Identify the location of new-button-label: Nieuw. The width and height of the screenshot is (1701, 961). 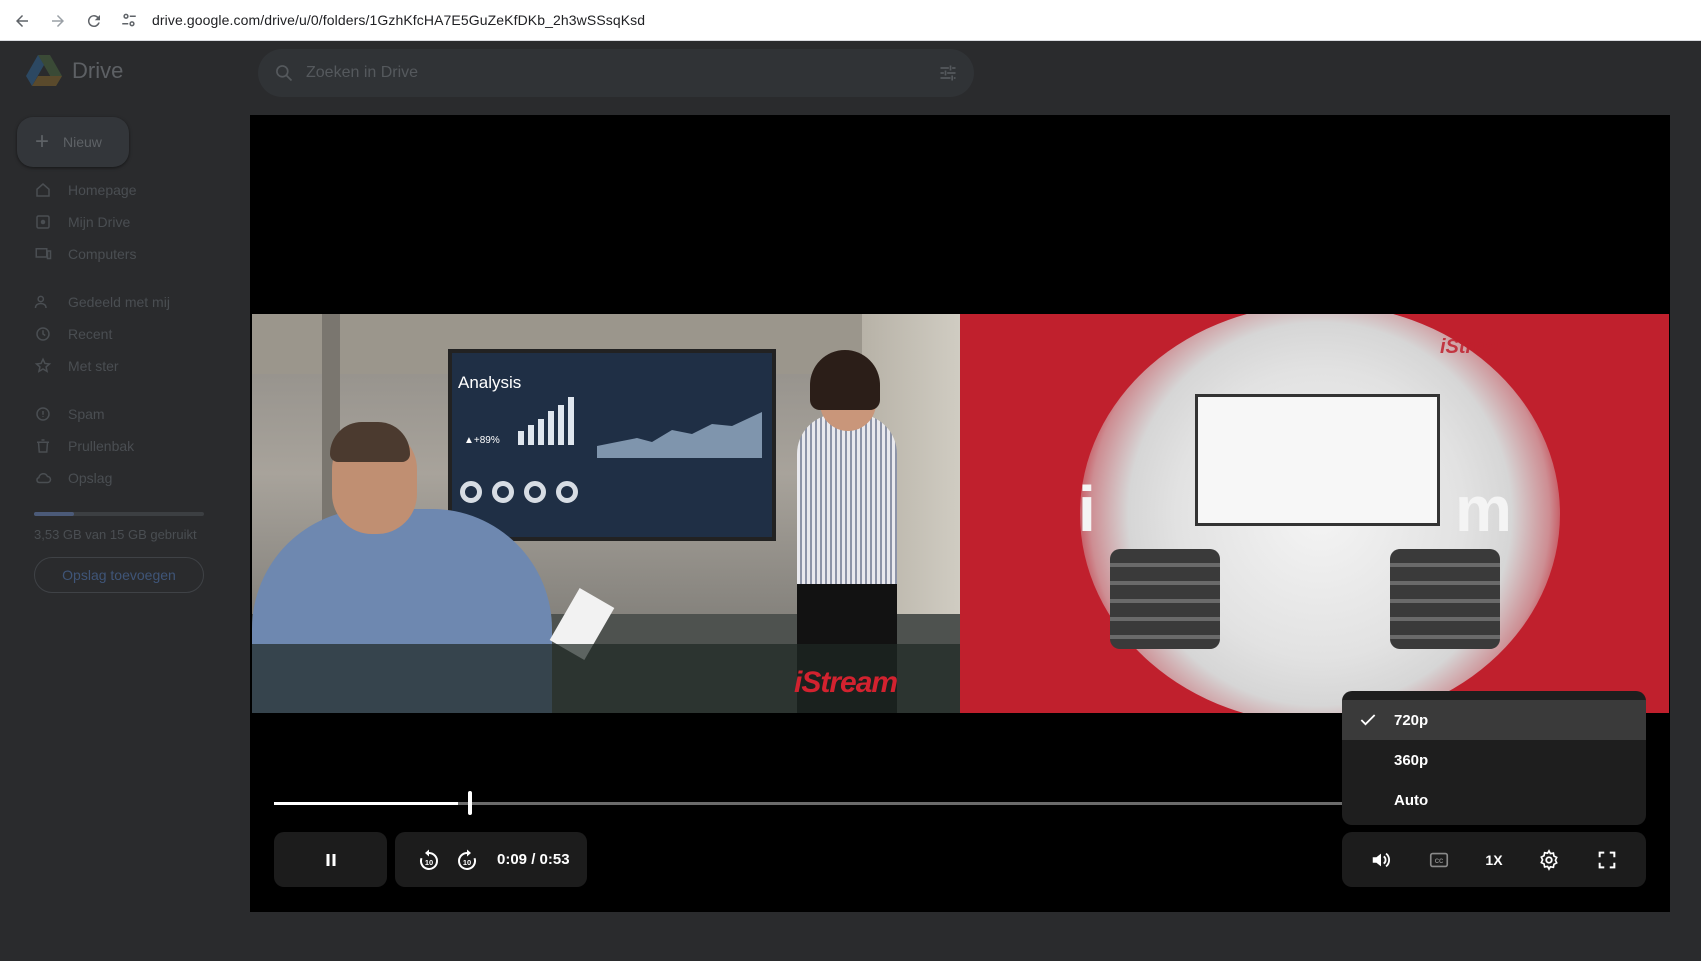
(82, 142).